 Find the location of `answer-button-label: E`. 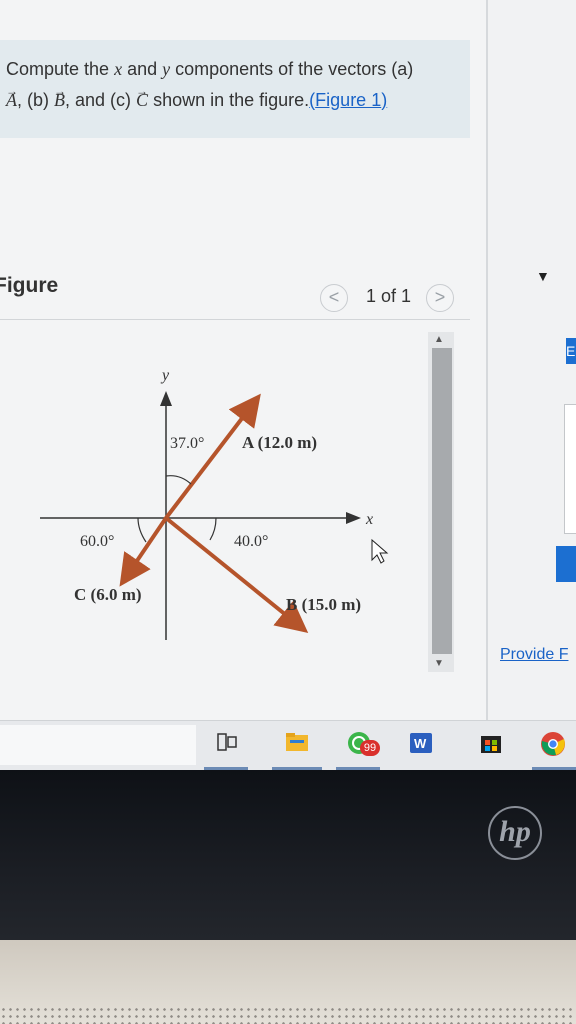

answer-button-label: E is located at coordinates (571, 351).